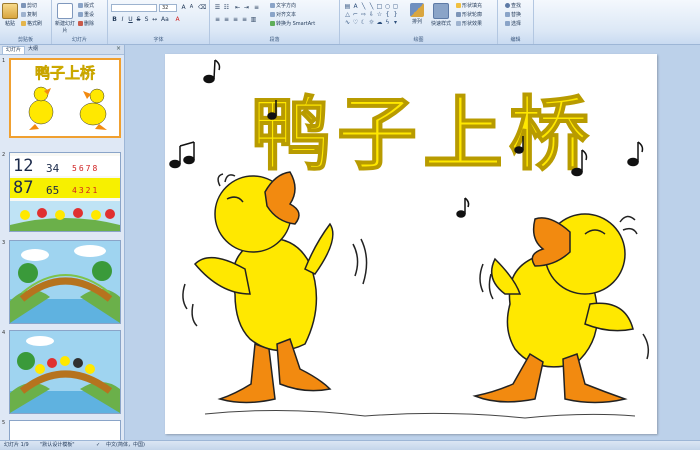 This screenshot has height=450, width=700. What do you see at coordinates (146, 19) in the screenshot?
I see `shadow-button: S` at bounding box center [146, 19].